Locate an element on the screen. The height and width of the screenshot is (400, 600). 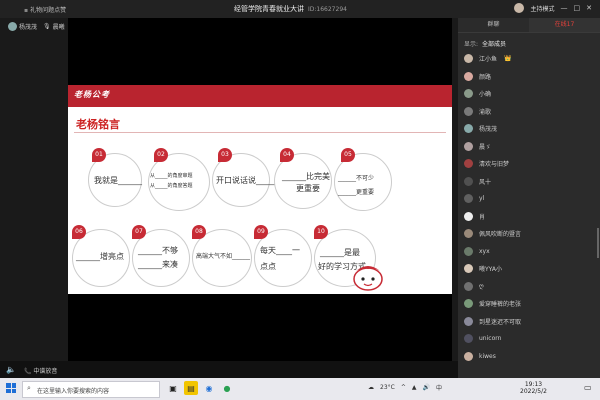
tab-online: 在线17 is located at coordinates (564, 25).